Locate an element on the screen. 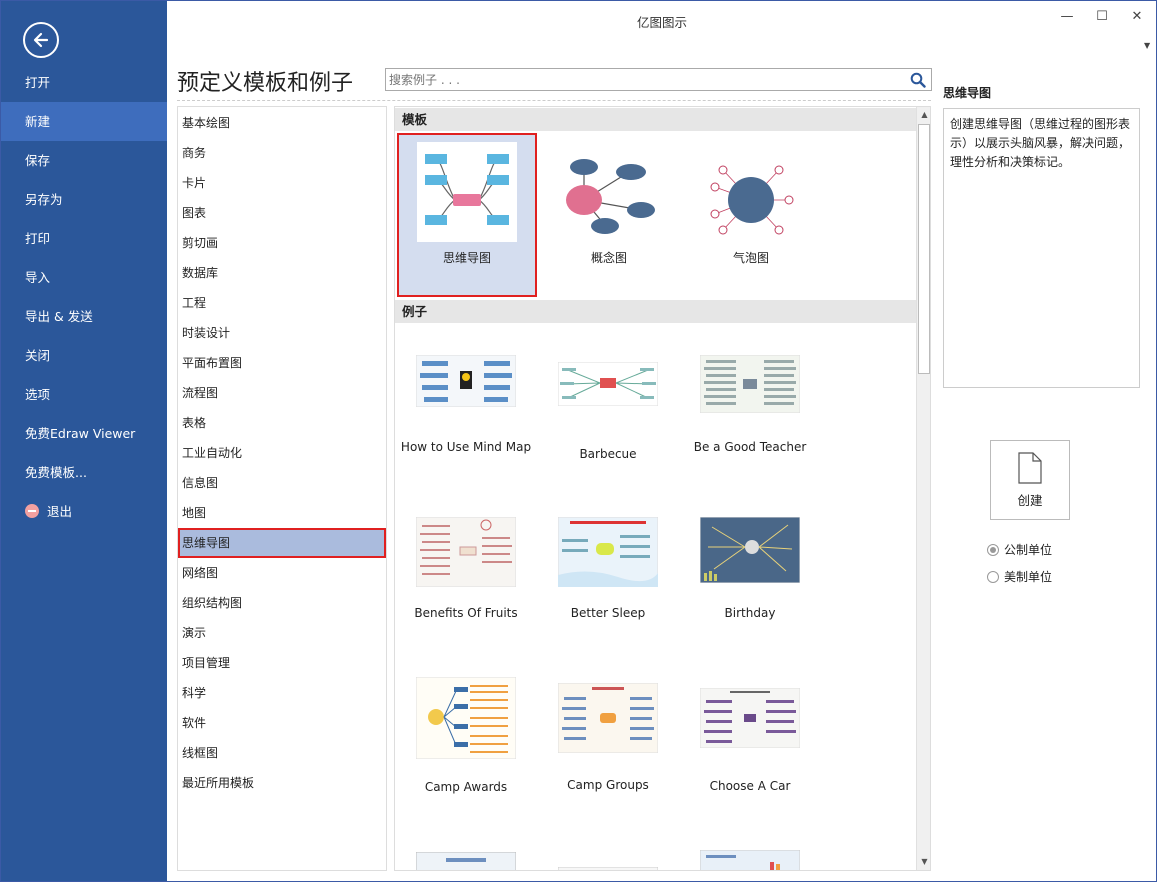  example-tile: Camp Groups is located at coordinates (608, 748).